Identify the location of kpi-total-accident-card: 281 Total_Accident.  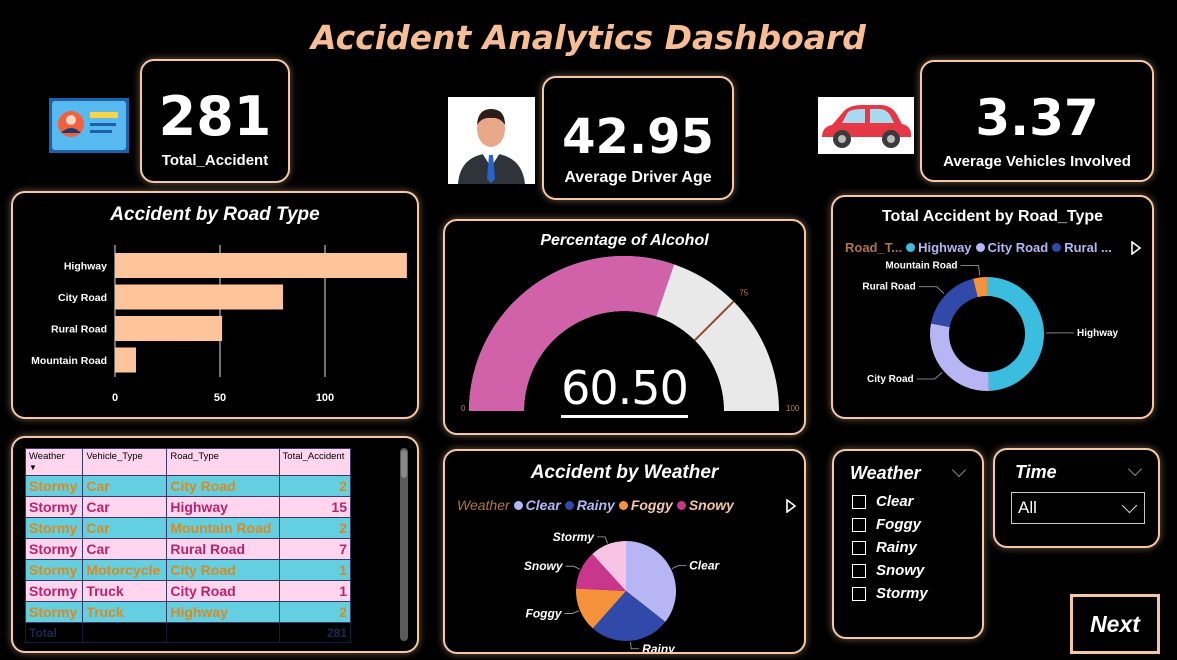
(215, 121).